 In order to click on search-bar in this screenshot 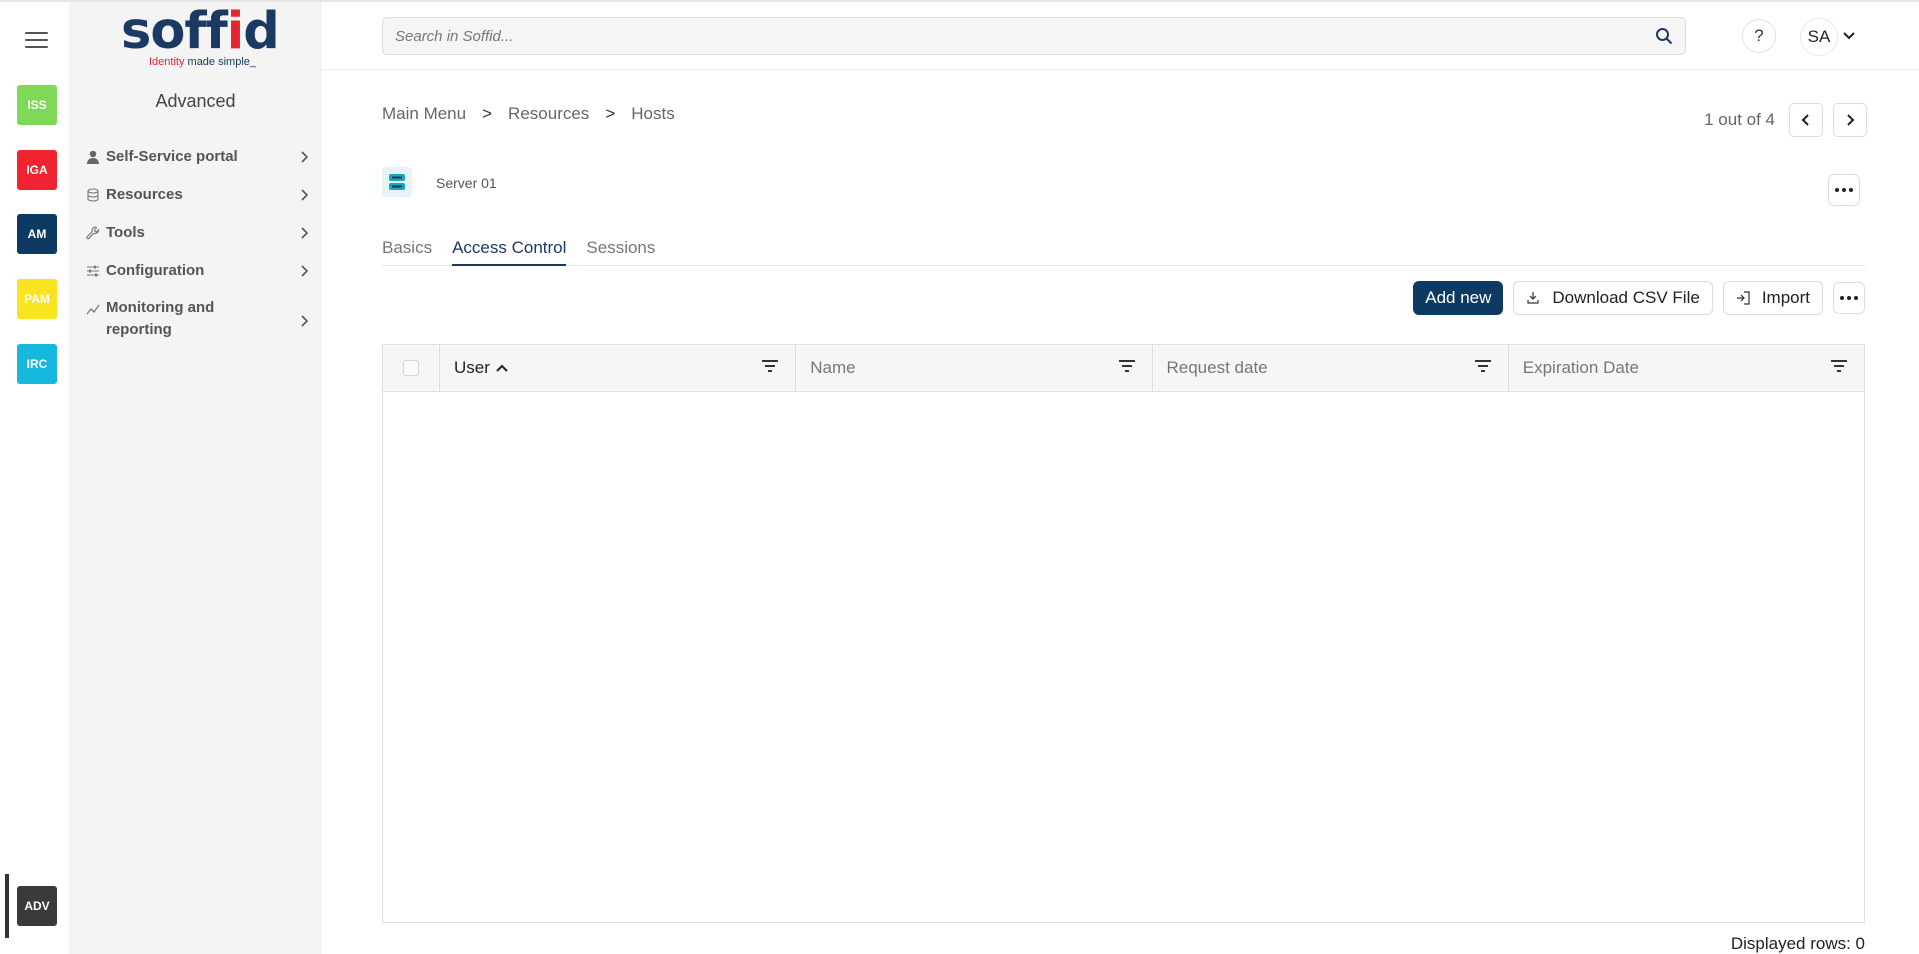, I will do `click(1034, 36)`.